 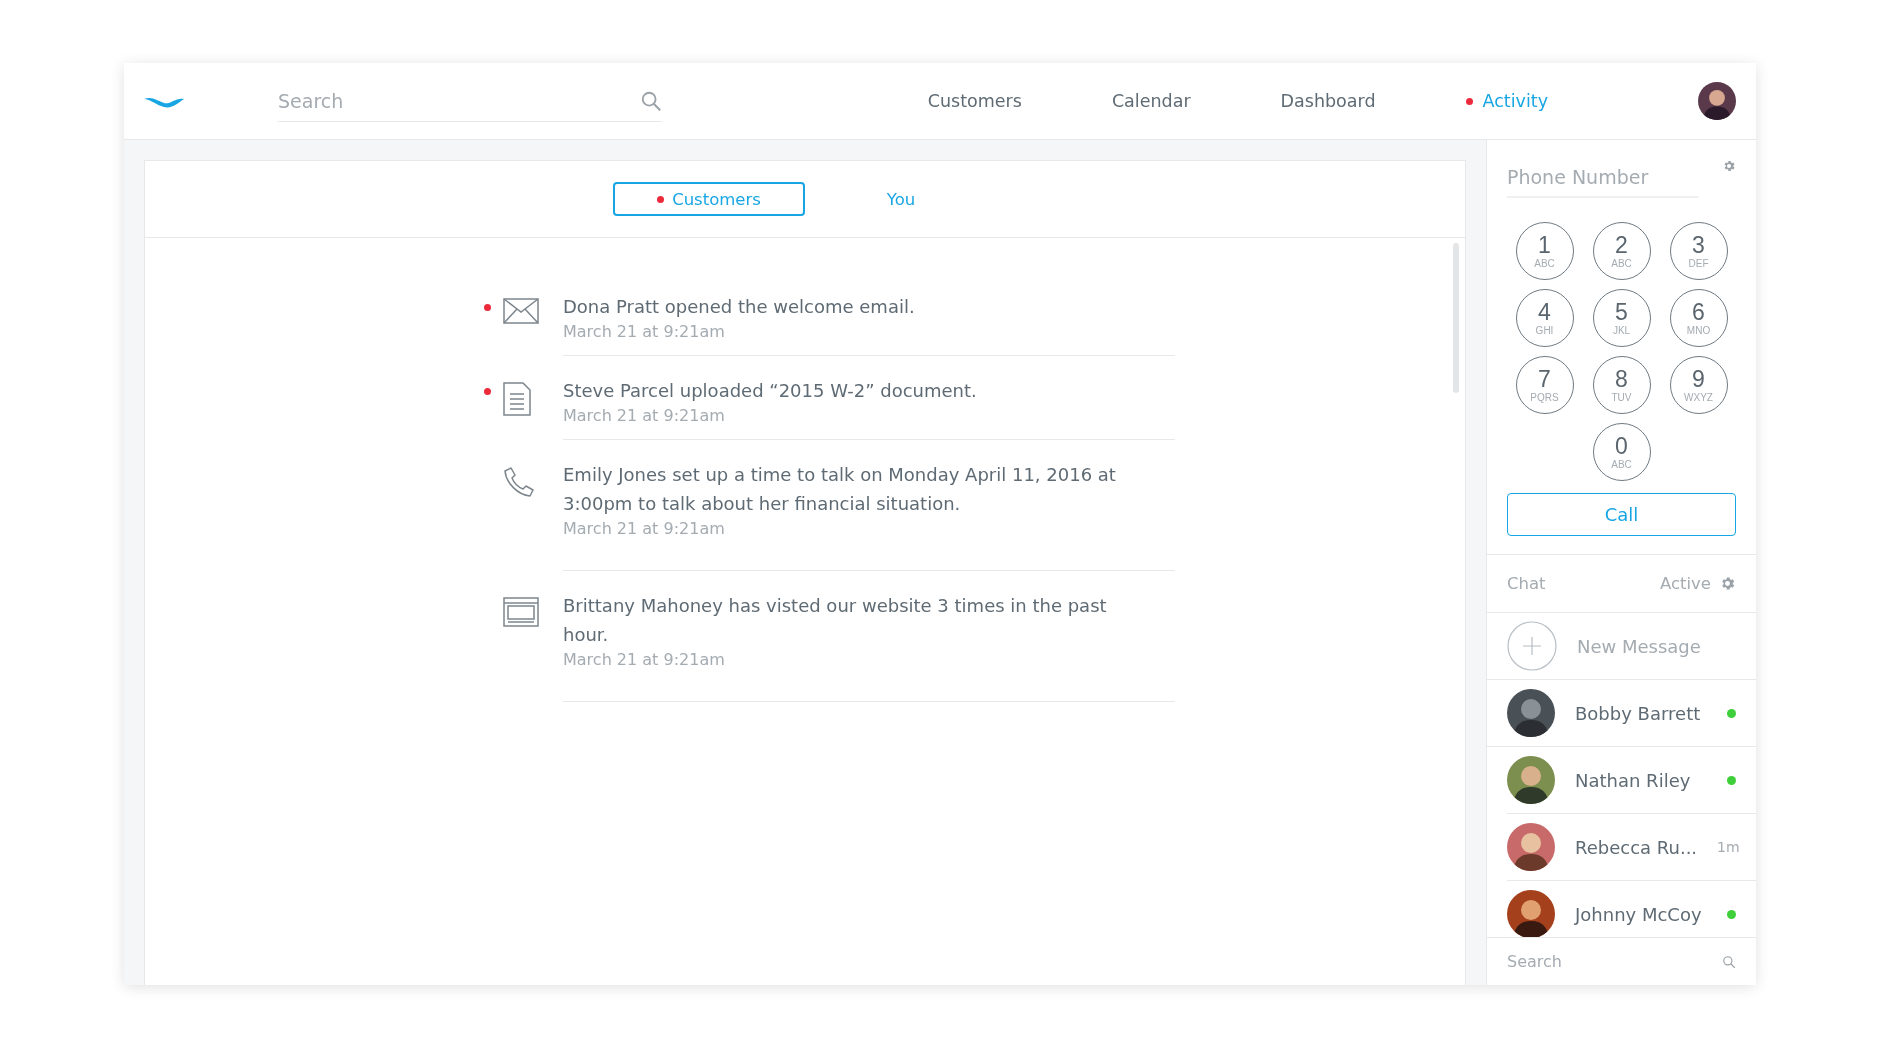 I want to click on activity-text: Emily Jones set up a time to talk on Monday April 11, 2016 at 3:00pm to talk about her financial situation., so click(x=840, y=489).